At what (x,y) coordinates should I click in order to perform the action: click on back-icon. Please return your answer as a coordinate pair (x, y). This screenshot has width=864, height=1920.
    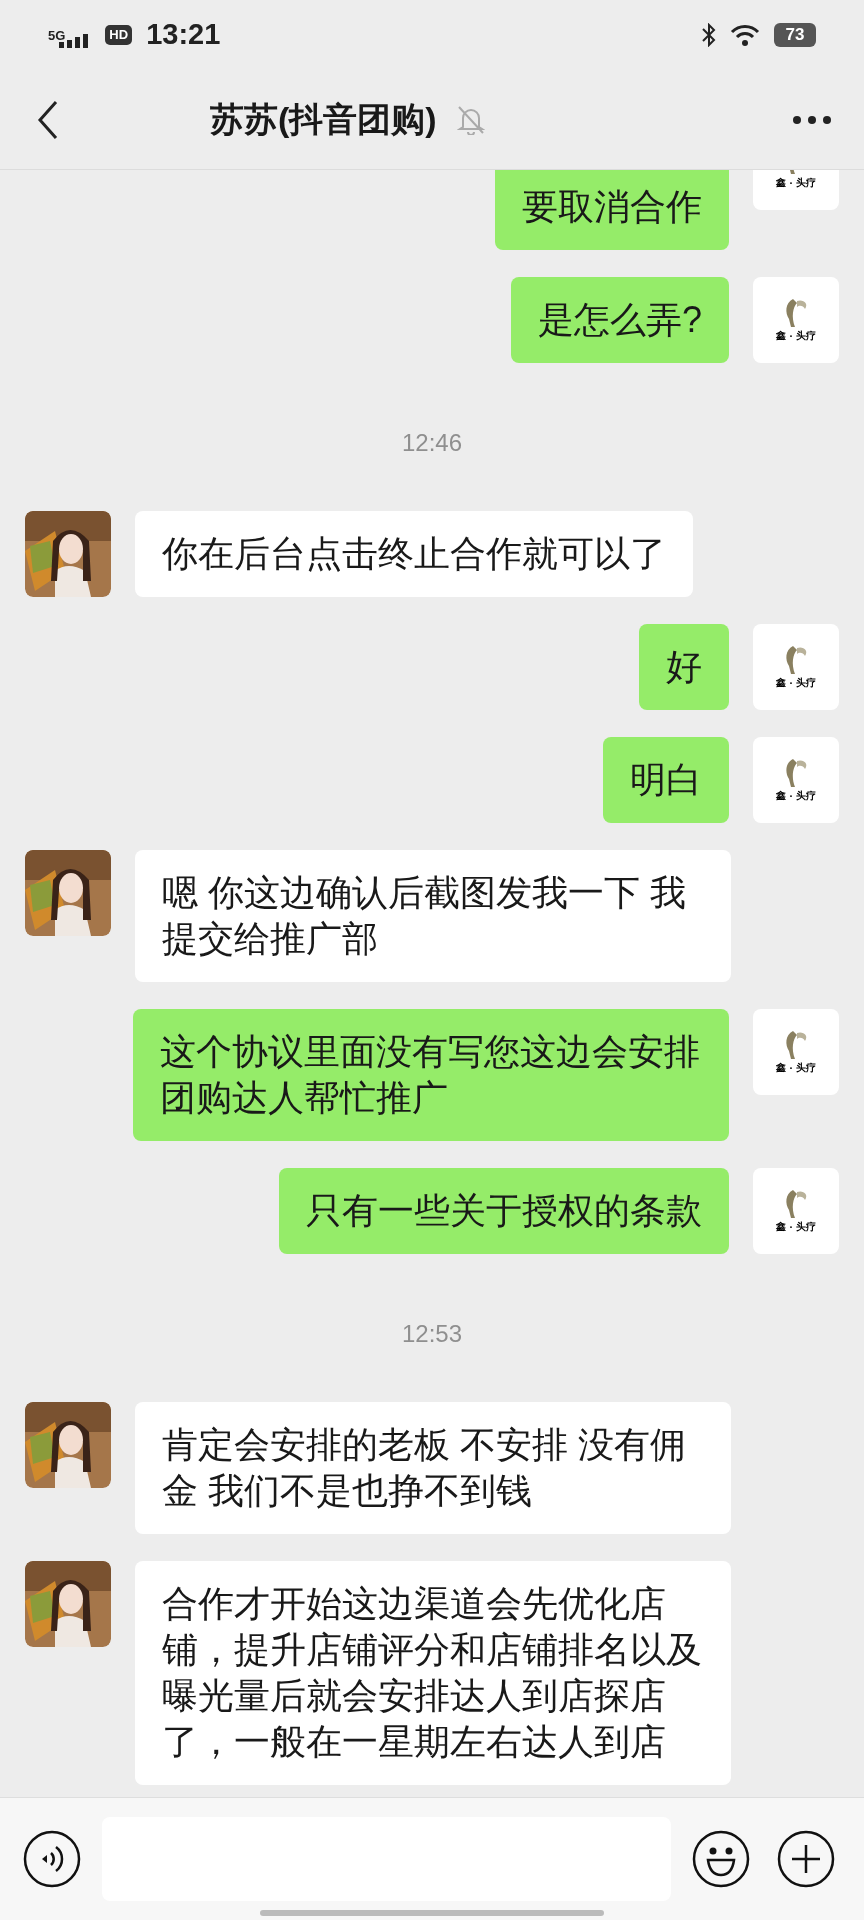
    Looking at the image, I should click on (48, 119).